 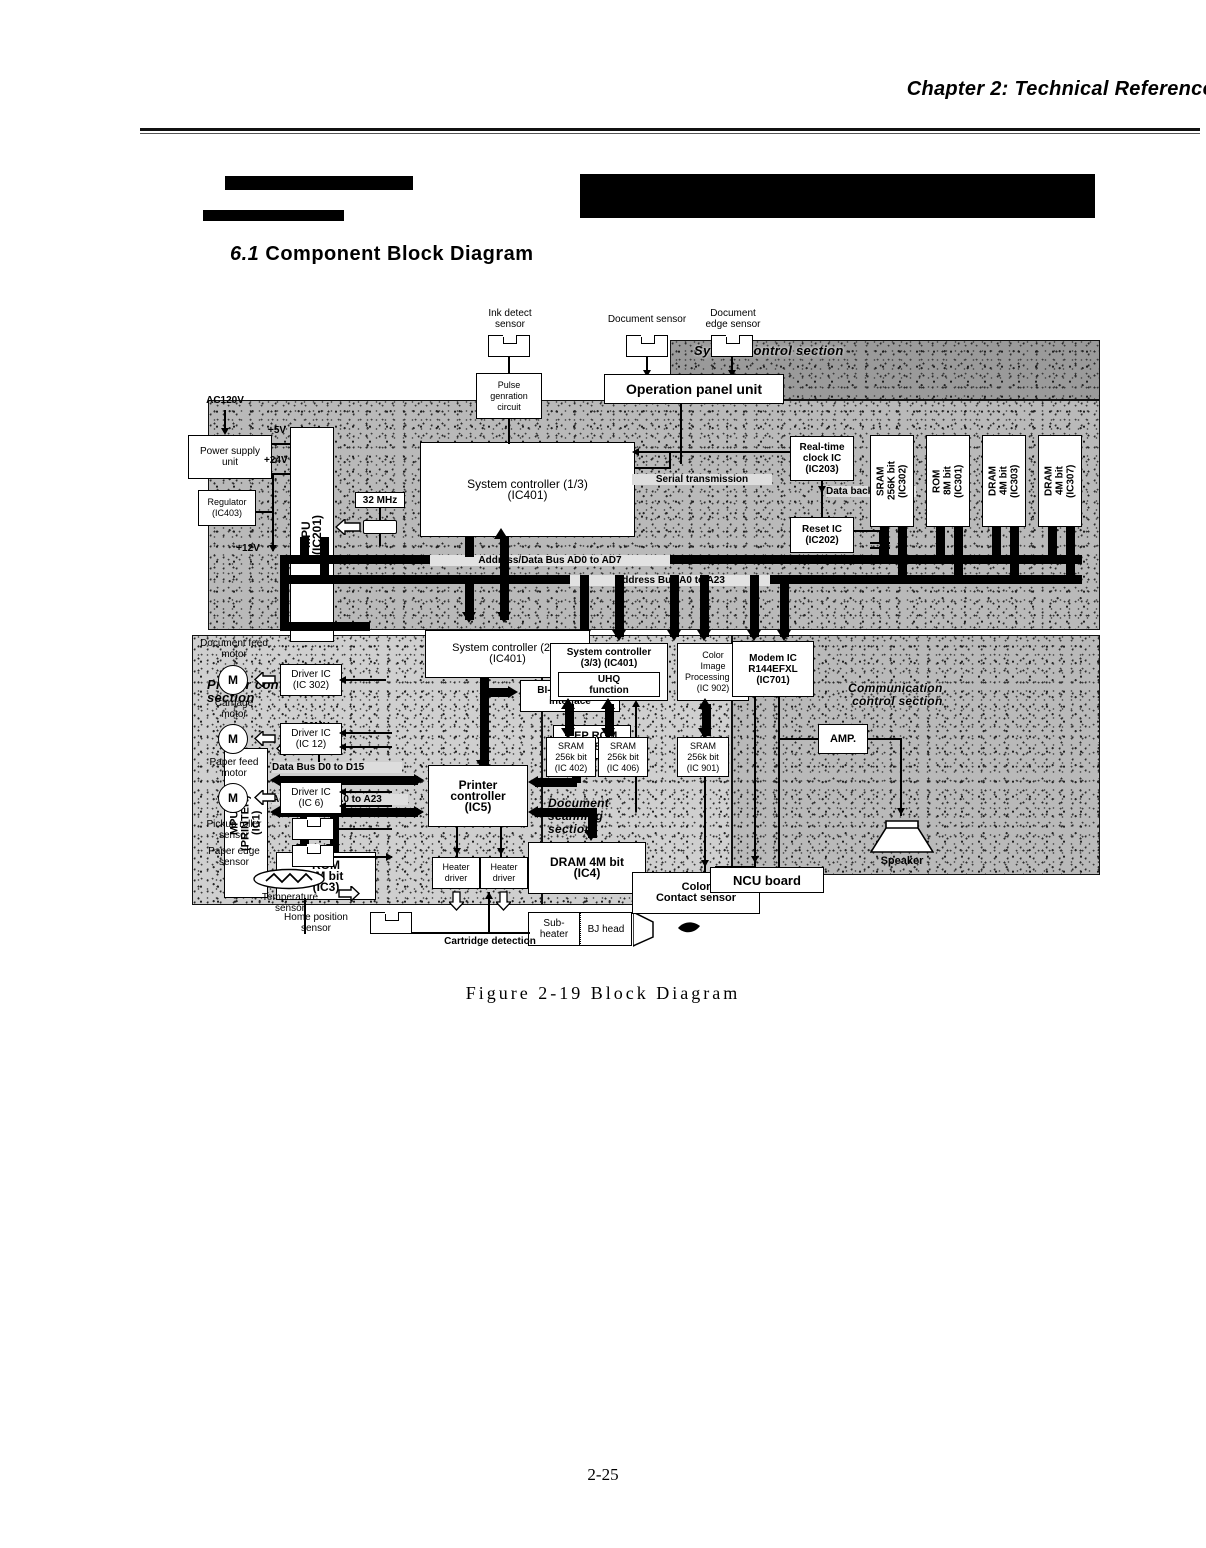 What do you see at coordinates (636, 721) in the screenshot?
I see `sc3-feed-line` at bounding box center [636, 721].